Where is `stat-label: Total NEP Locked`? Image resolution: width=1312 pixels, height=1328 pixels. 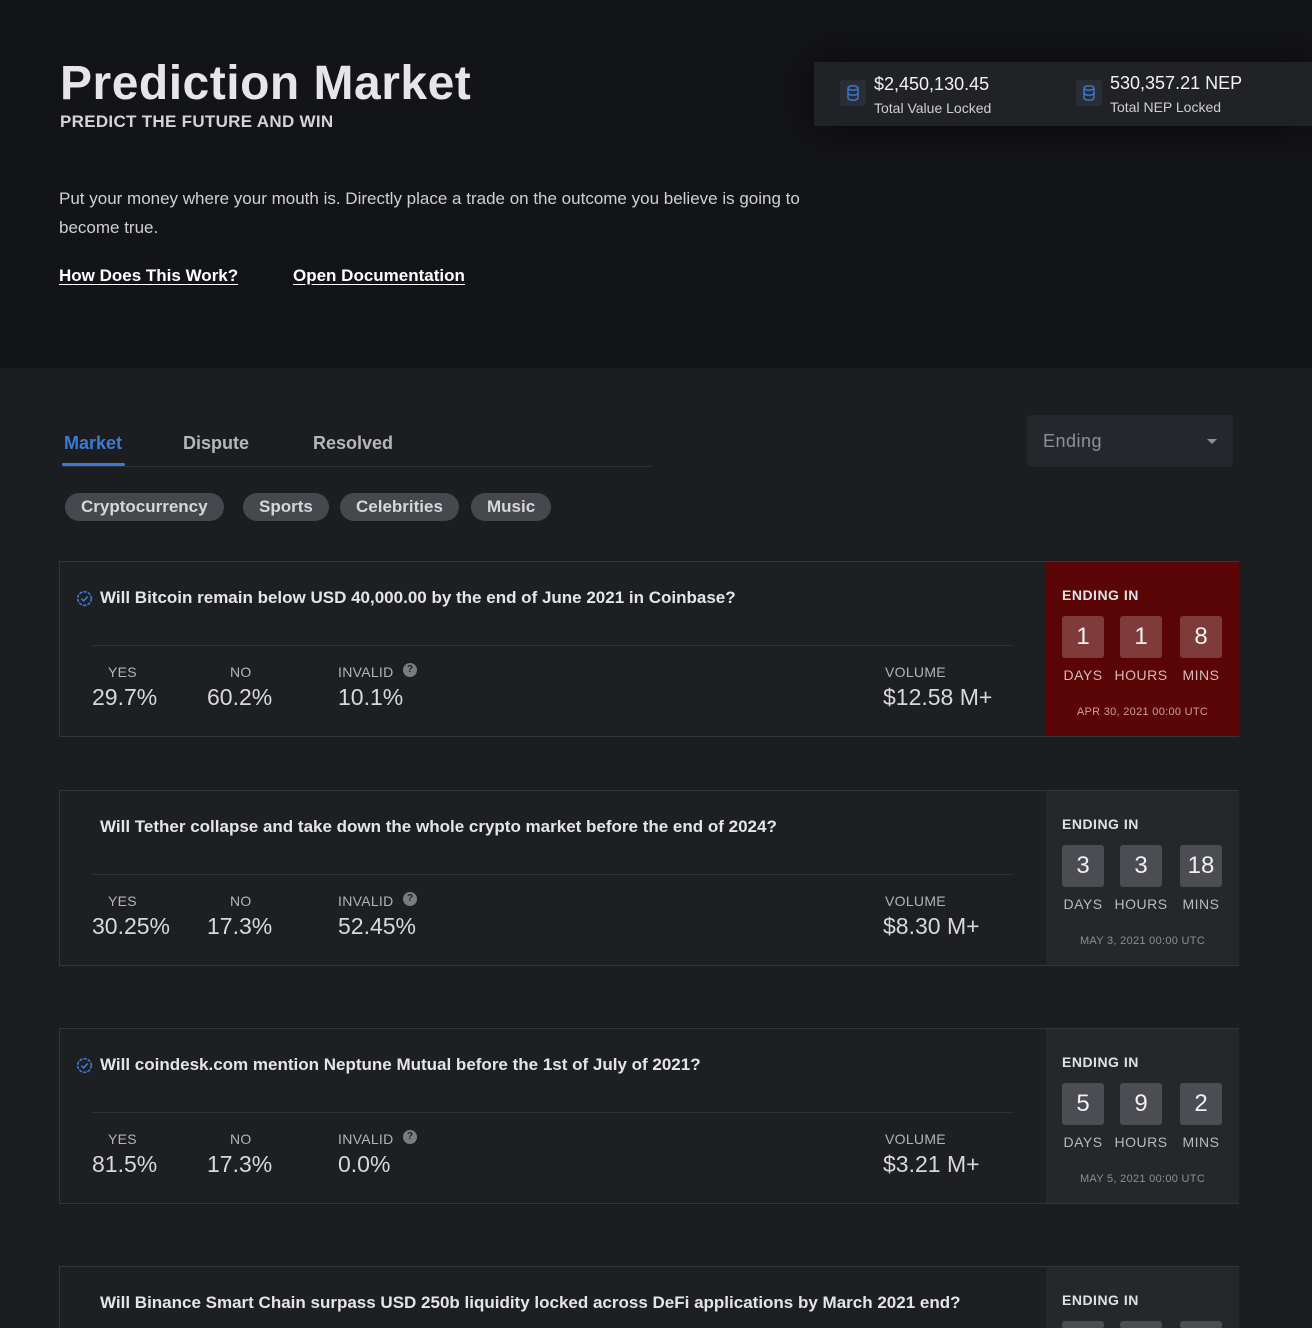
stat-label: Total NEP Locked is located at coordinates (1166, 107).